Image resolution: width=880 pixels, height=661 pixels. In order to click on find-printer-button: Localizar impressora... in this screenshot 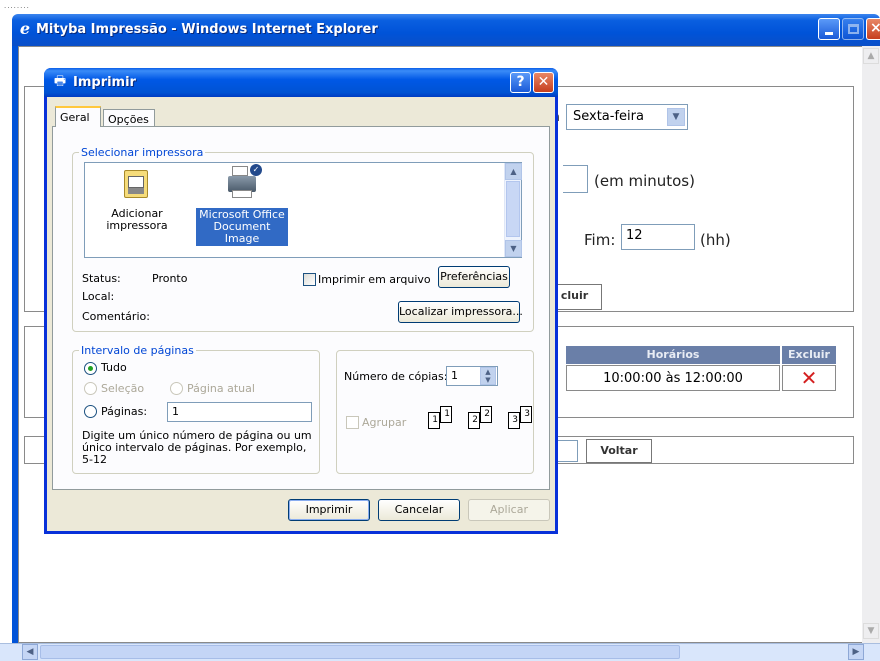, I will do `click(460, 312)`.